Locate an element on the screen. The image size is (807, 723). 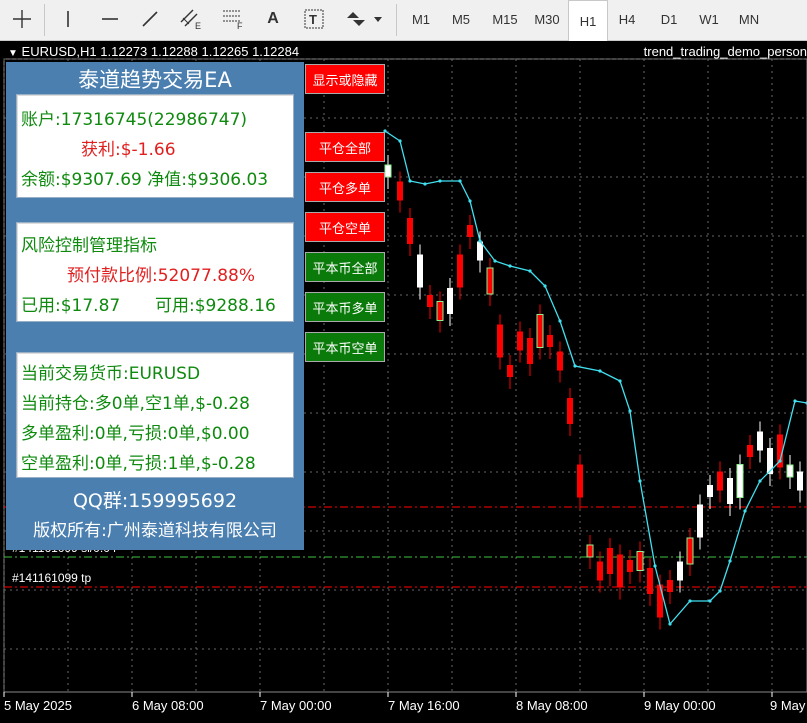
profit-row: 获利:$-1.66 is located at coordinates (128, 147).